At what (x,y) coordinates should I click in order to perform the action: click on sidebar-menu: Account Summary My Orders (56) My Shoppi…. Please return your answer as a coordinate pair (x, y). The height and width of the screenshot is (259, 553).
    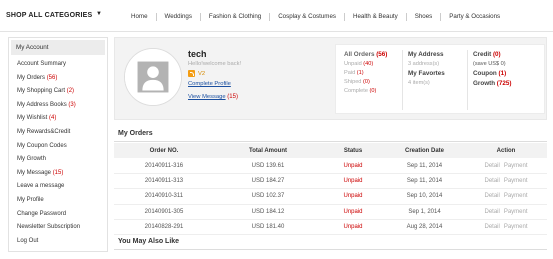
    Looking at the image, I should click on (58, 151).